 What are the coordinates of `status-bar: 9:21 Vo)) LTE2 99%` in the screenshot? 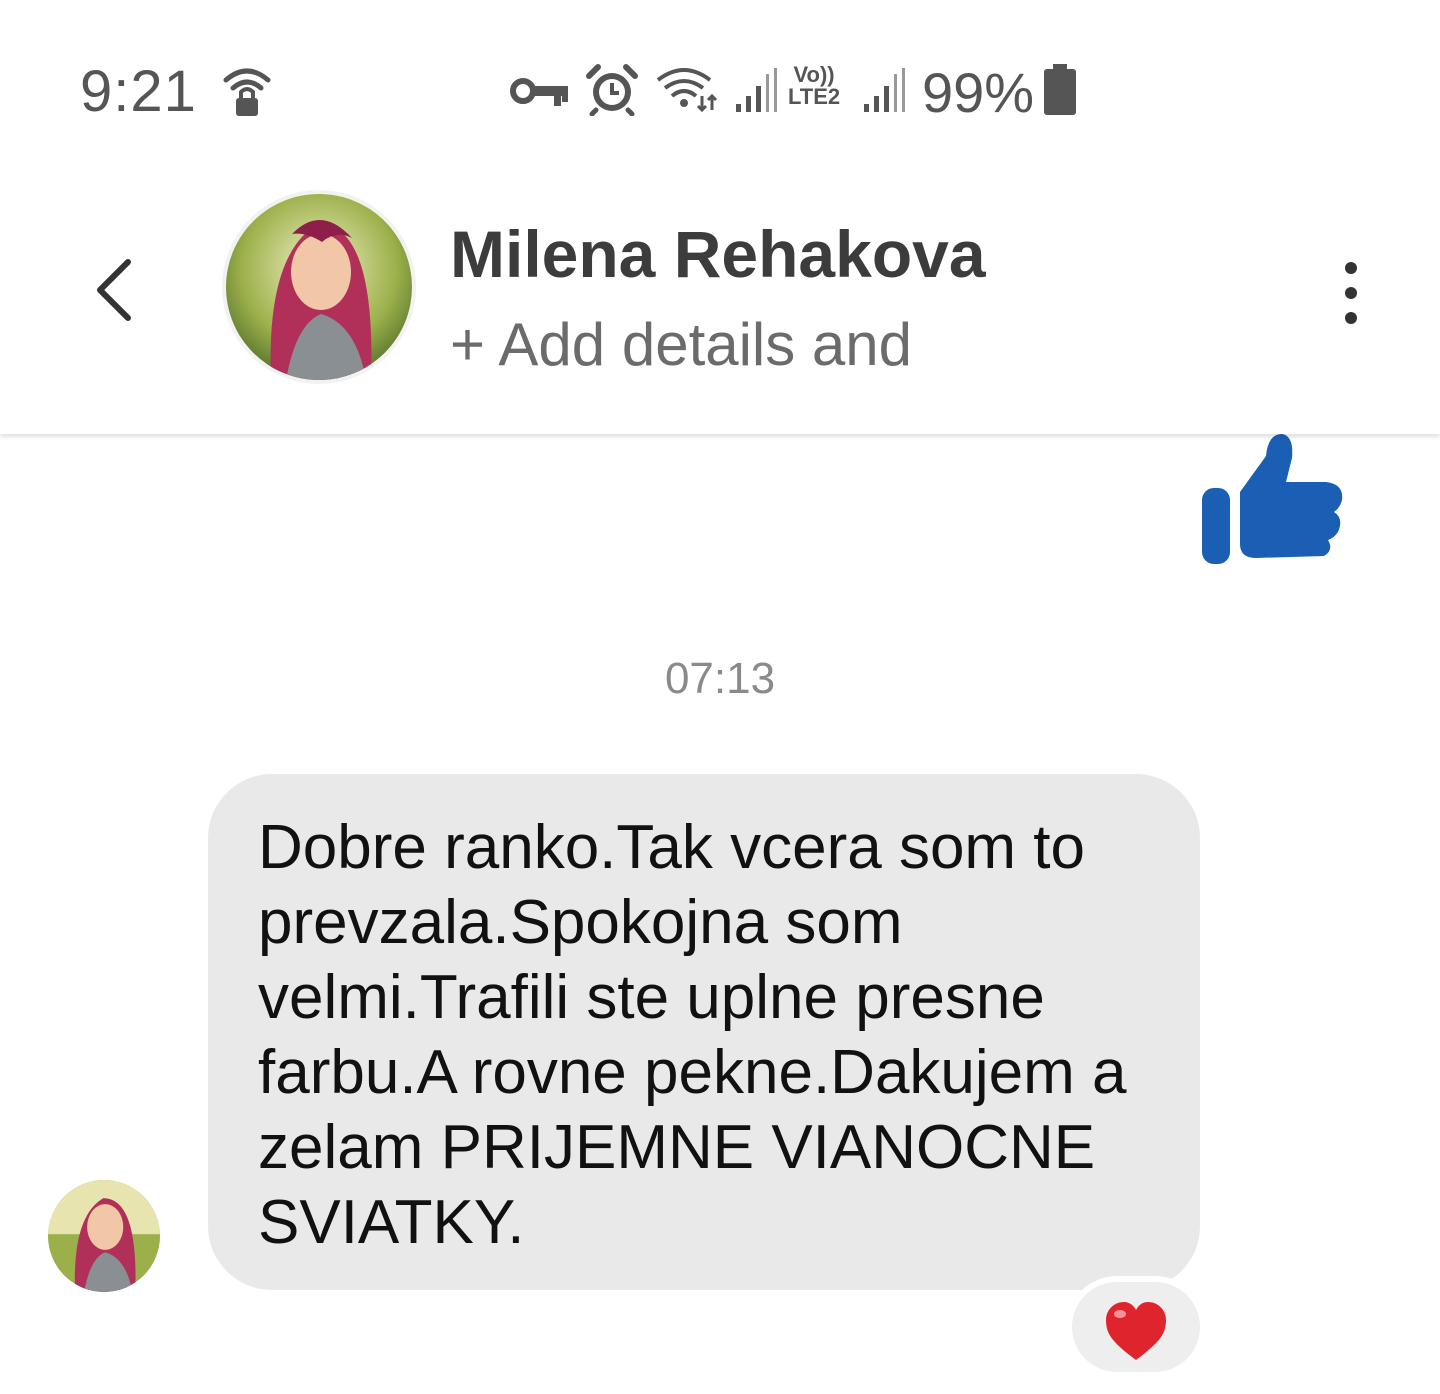 It's located at (720, 75).